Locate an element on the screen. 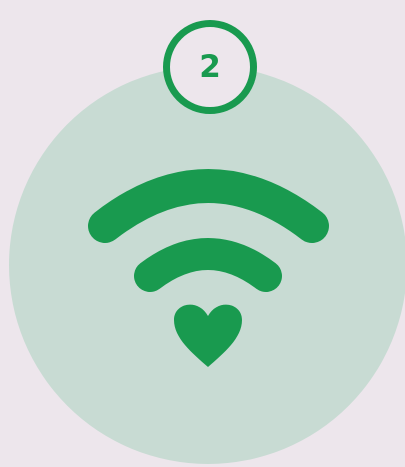 This screenshot has width=405, height=467. step-badge: 2 is located at coordinates (210, 67).